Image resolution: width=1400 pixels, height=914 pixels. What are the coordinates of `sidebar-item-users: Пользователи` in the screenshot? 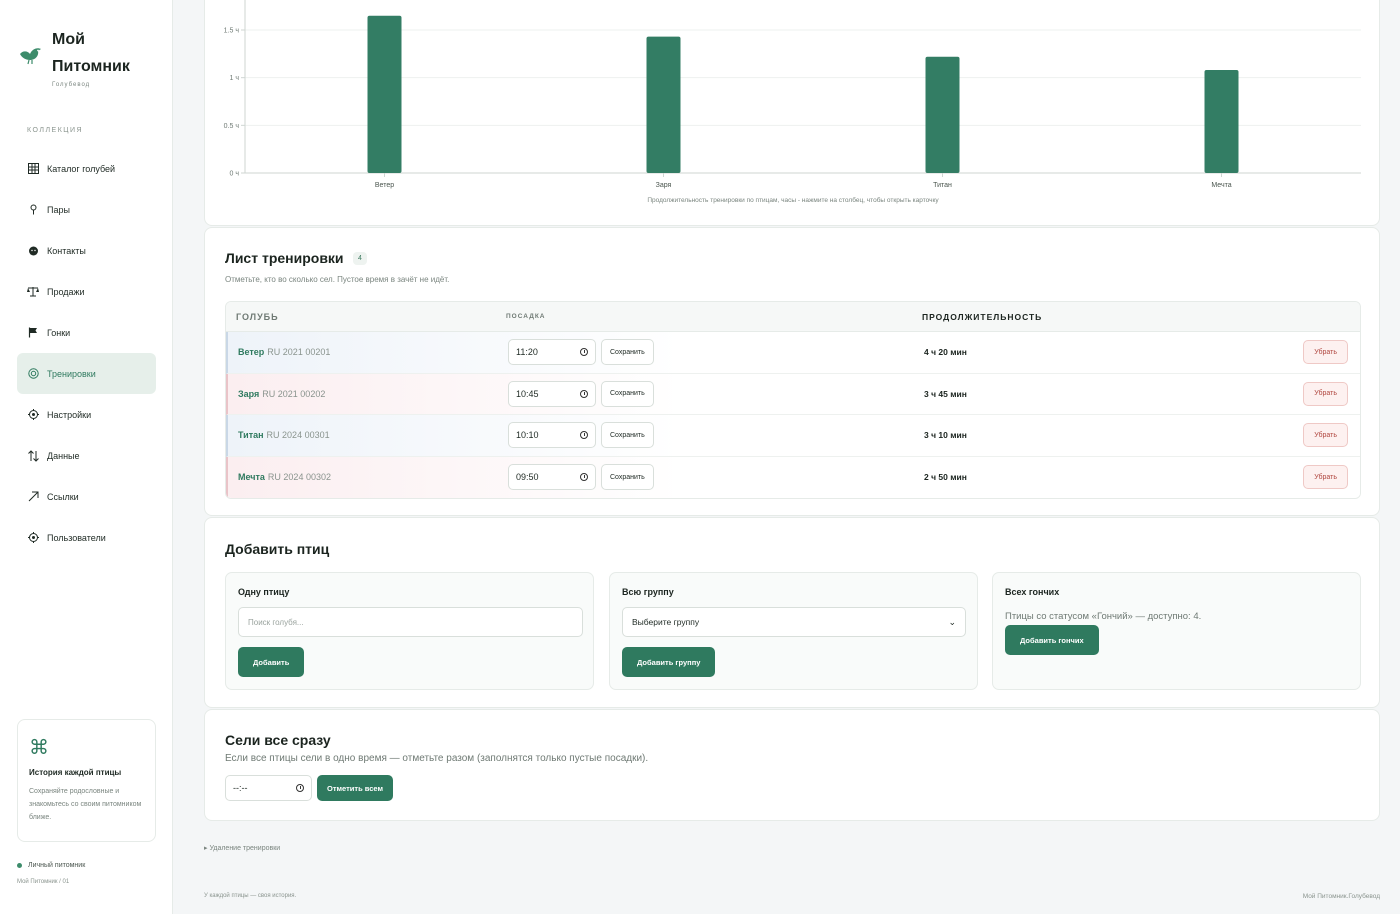 It's located at (86, 537).